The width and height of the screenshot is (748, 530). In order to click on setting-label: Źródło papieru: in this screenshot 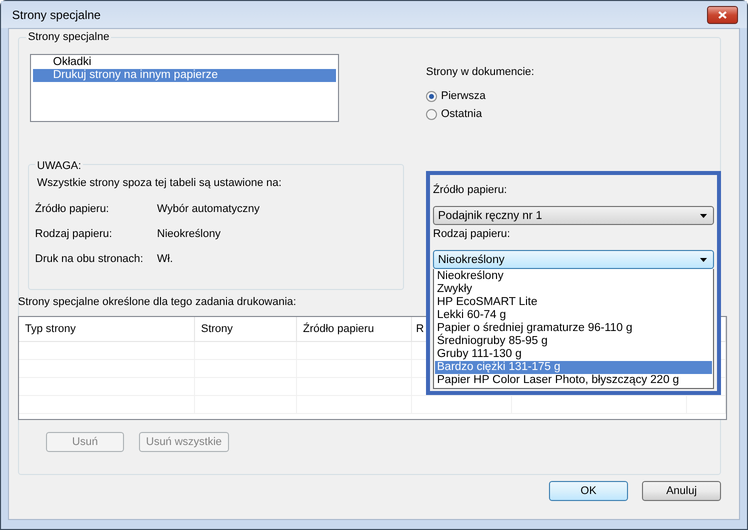, I will do `click(72, 210)`.